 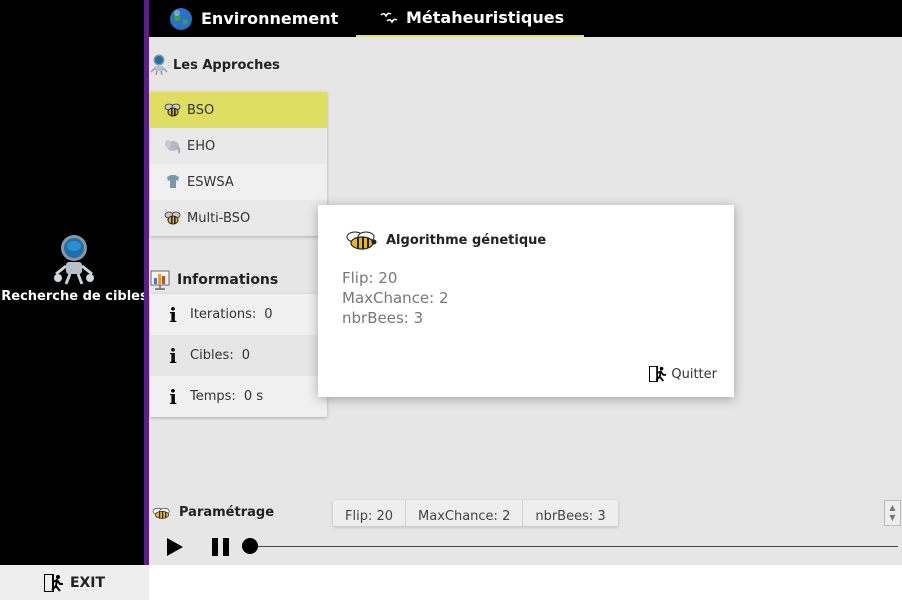 What do you see at coordinates (465, 513) in the screenshot?
I see `param-chip-maxchance: MaxChance: 2` at bounding box center [465, 513].